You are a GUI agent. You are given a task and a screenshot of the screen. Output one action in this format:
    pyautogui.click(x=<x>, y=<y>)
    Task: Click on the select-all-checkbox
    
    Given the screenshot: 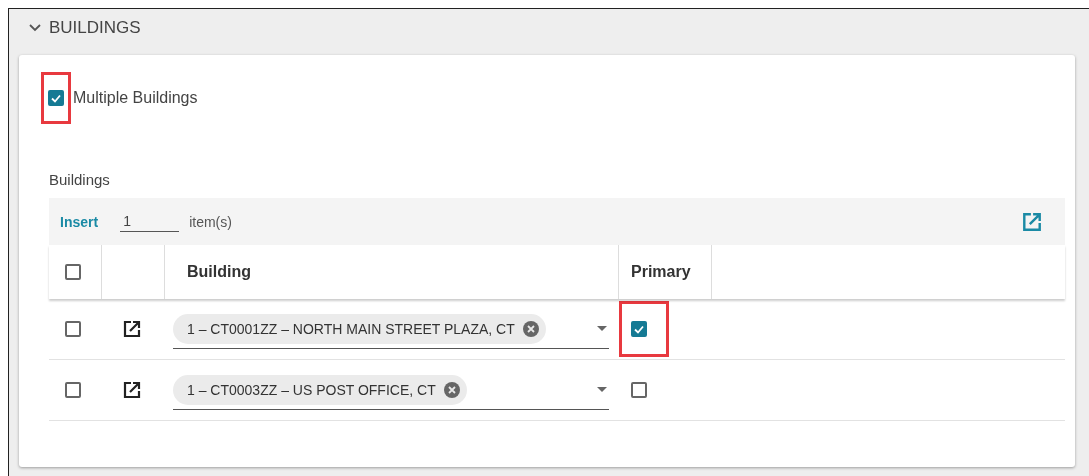 What is the action you would take?
    pyautogui.click(x=73, y=272)
    